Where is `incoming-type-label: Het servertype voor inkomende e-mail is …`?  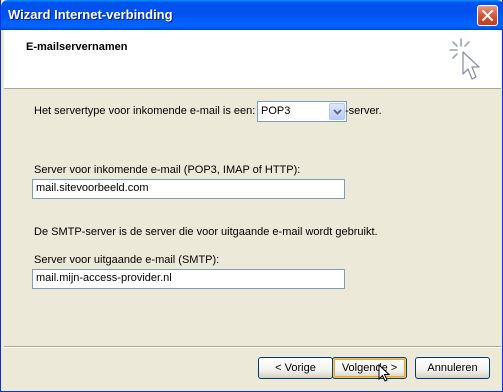 incoming-type-label: Het servertype voor inkomende e-mail is … is located at coordinates (145, 111).